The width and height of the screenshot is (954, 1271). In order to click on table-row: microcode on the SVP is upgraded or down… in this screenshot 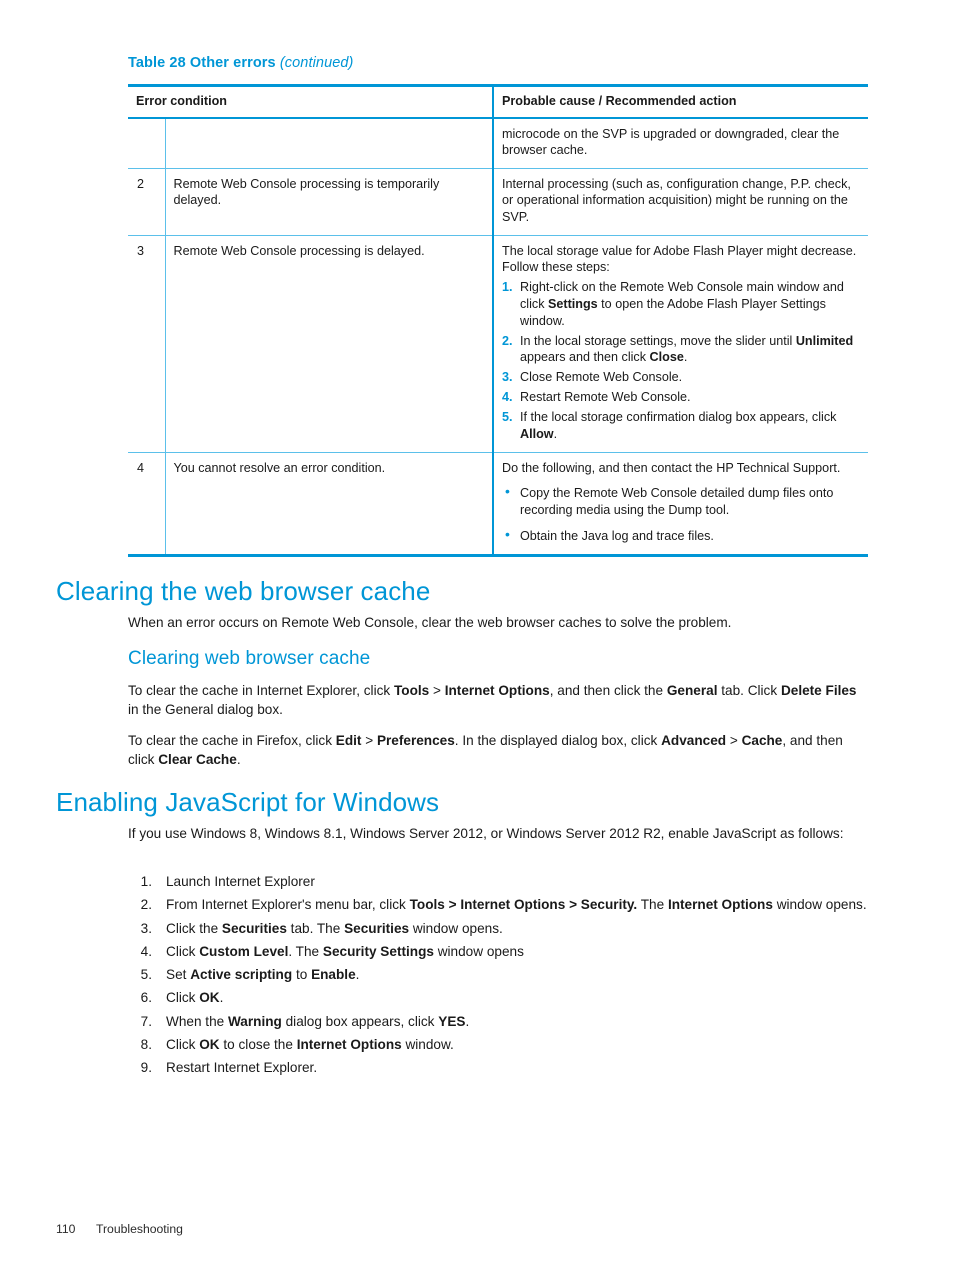, I will do `click(498, 143)`.